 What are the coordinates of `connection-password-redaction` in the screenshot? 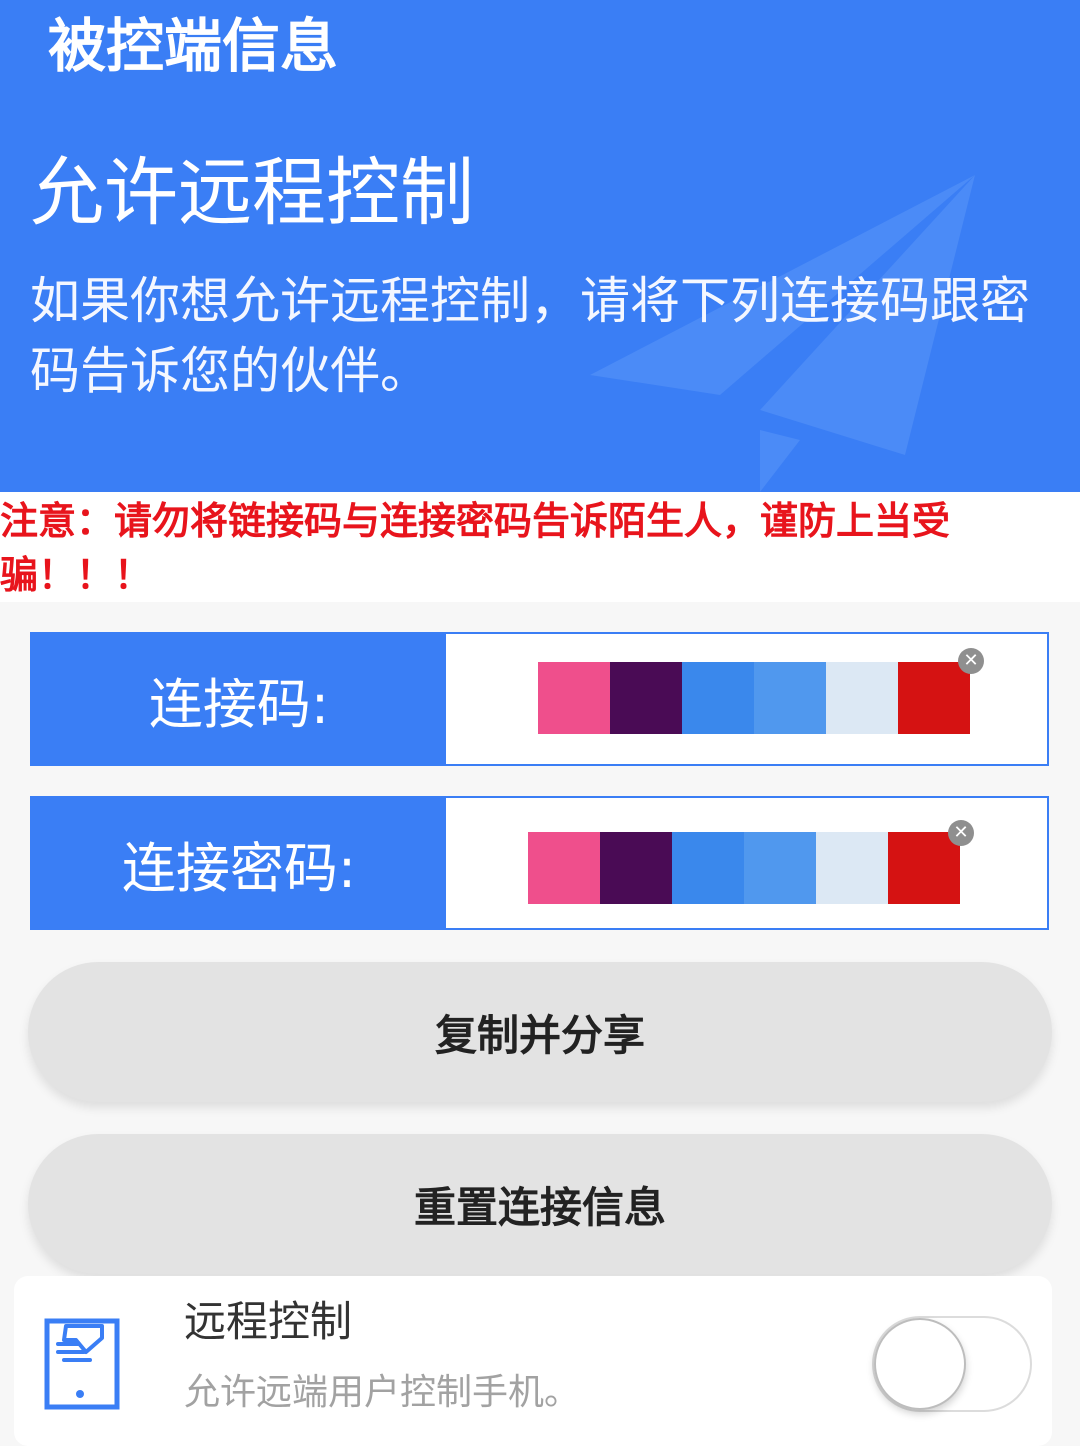 It's located at (744, 868).